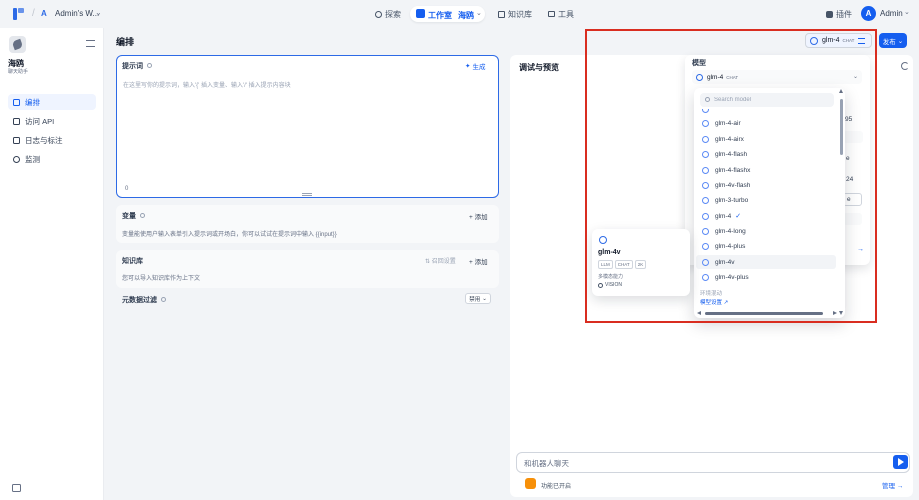  Describe the element at coordinates (125, 42) in the screenshot. I see `page-title: 编排` at that location.